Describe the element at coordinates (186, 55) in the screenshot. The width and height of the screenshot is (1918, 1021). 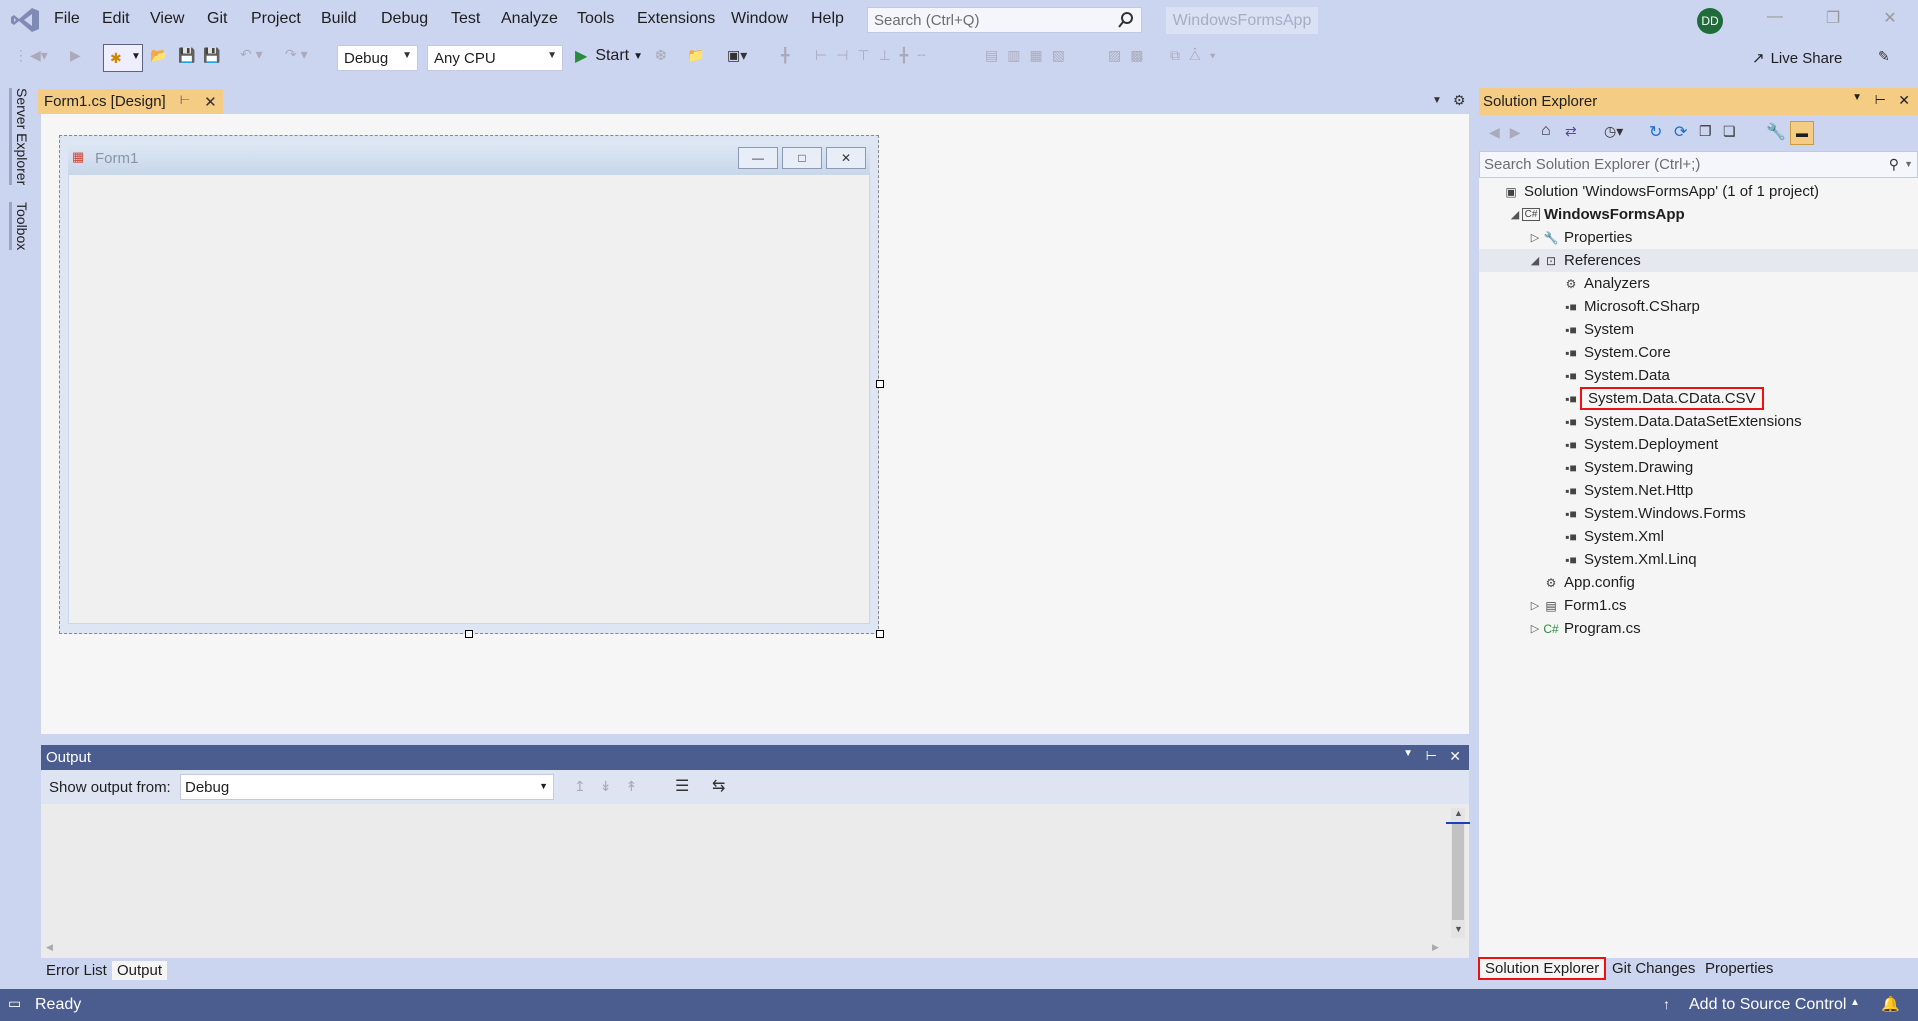
I see `save-icon: 💾` at that location.